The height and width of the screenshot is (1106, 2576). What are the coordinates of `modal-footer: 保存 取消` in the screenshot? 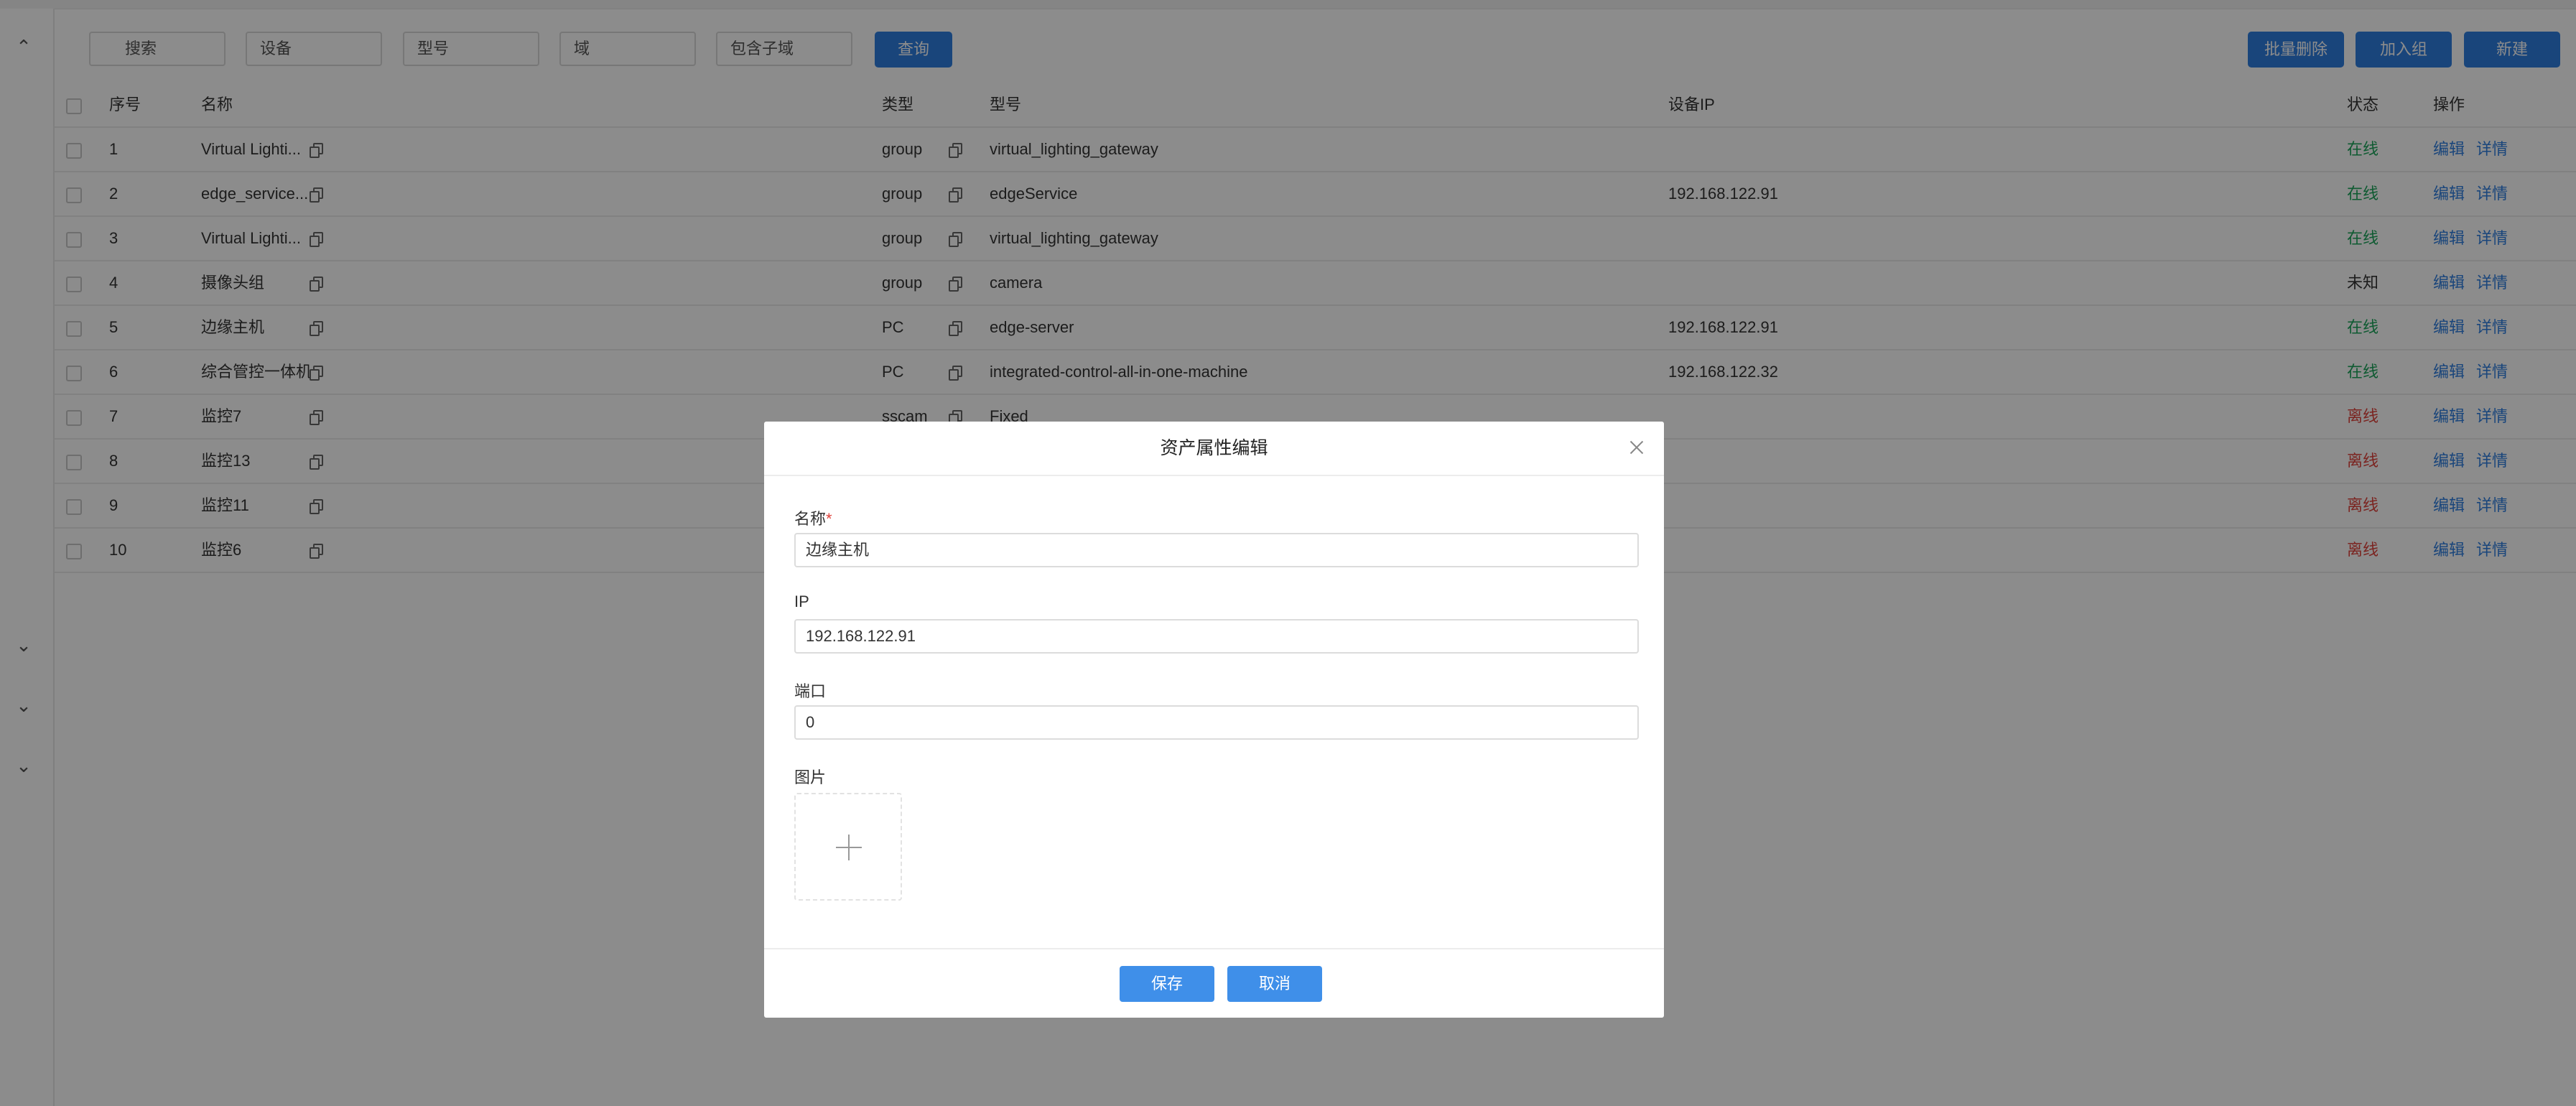 It's located at (1214, 983).